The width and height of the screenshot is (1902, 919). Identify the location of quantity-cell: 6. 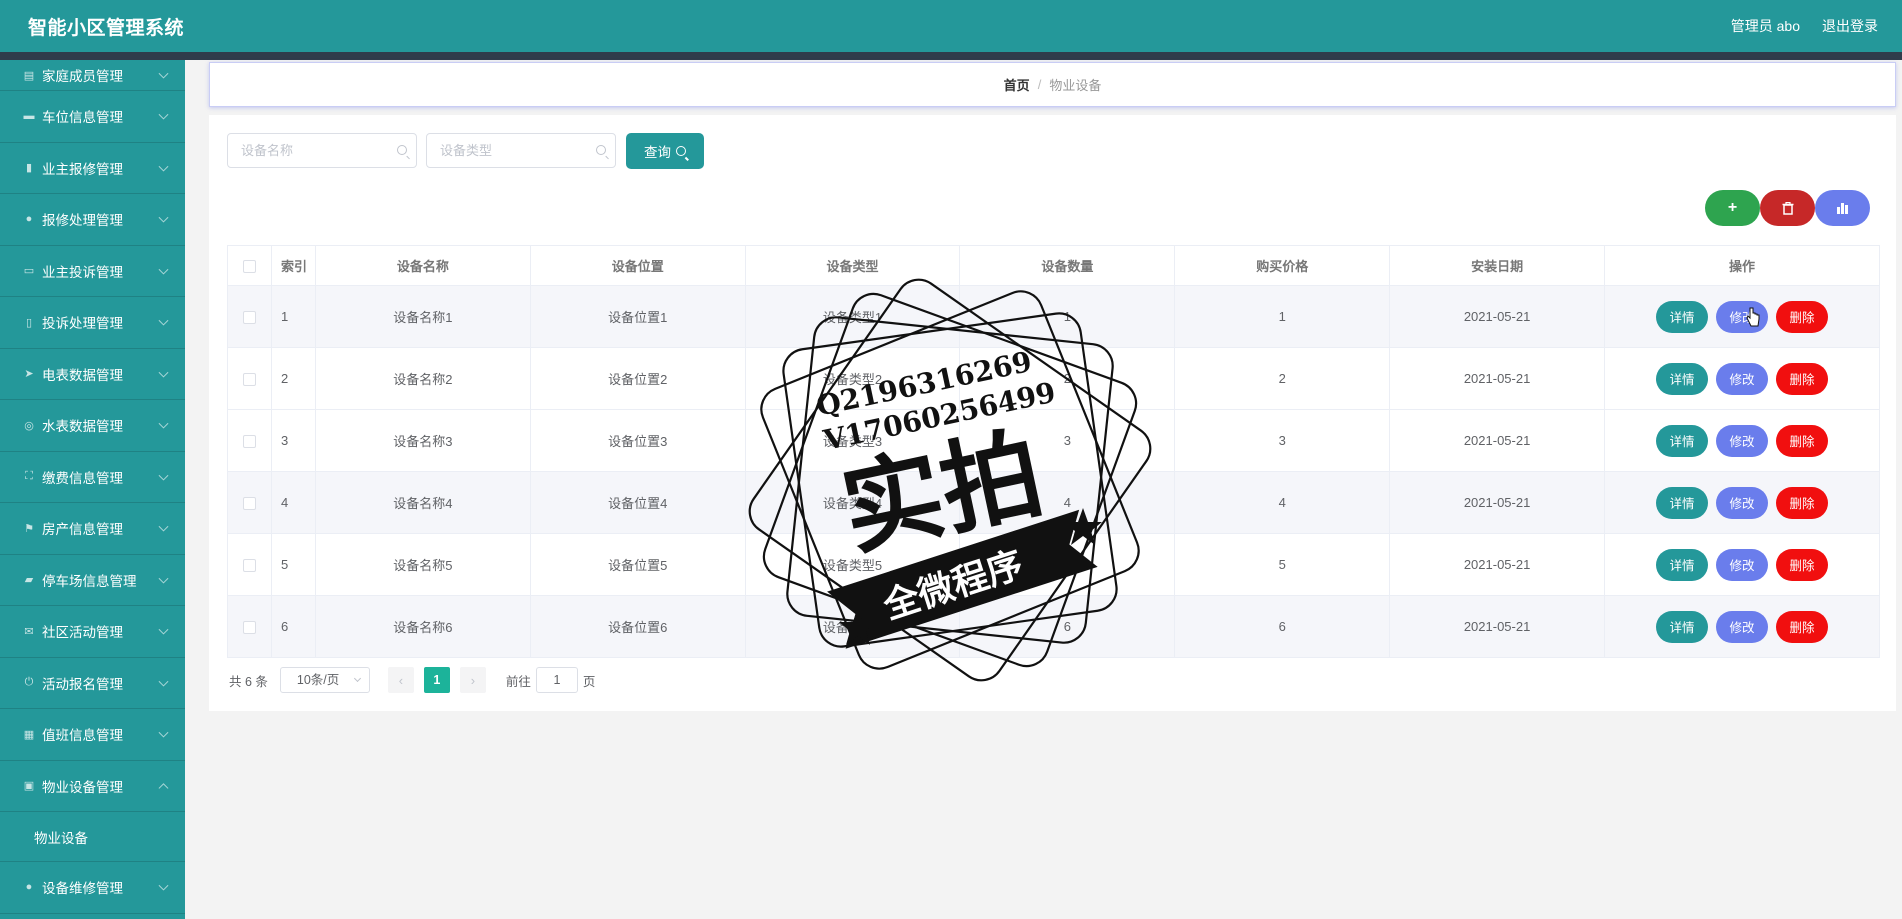
(1067, 626).